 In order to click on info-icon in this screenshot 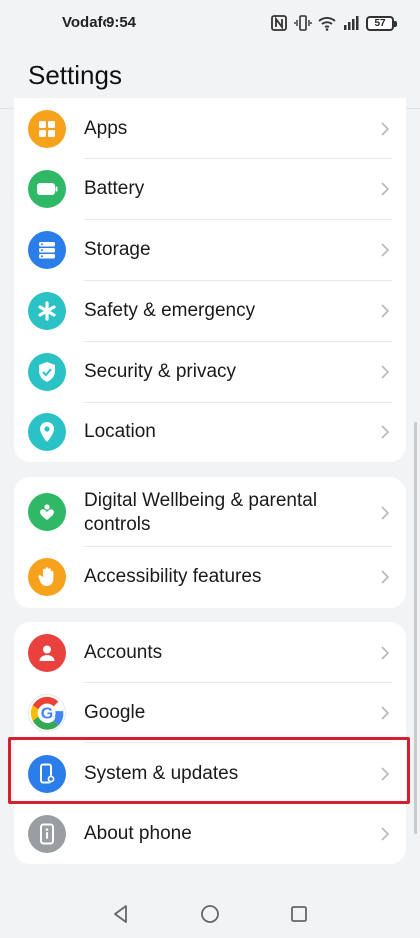, I will do `click(47, 834)`.